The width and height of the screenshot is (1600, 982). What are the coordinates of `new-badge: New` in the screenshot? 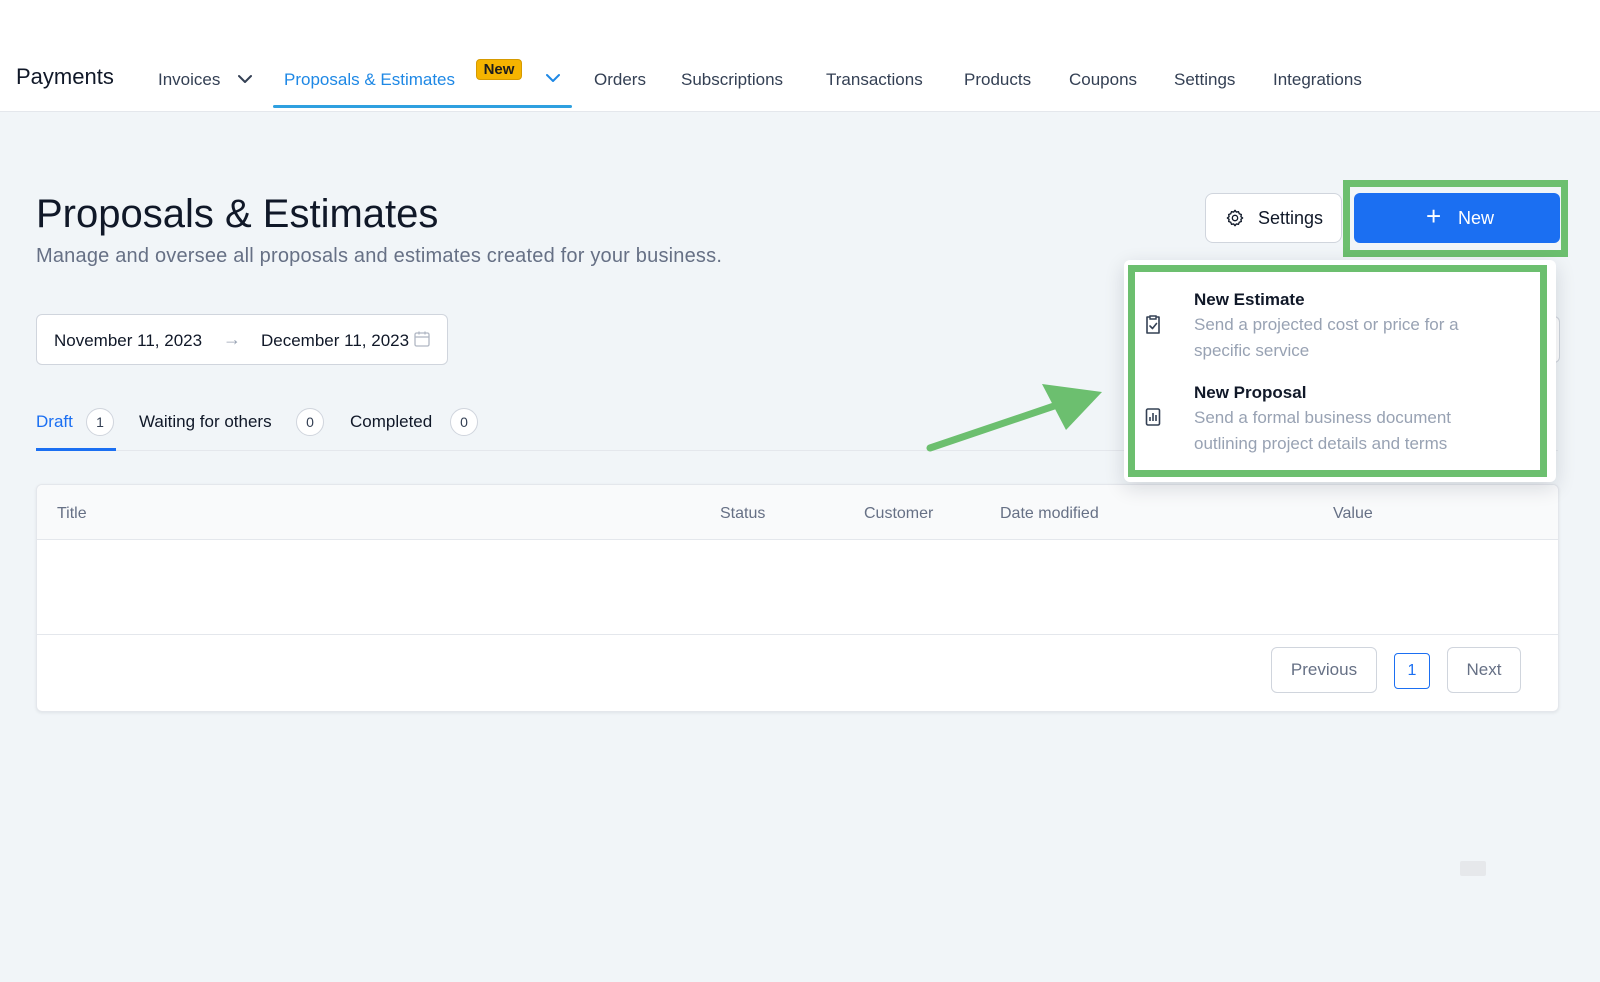 It's located at (499, 69).